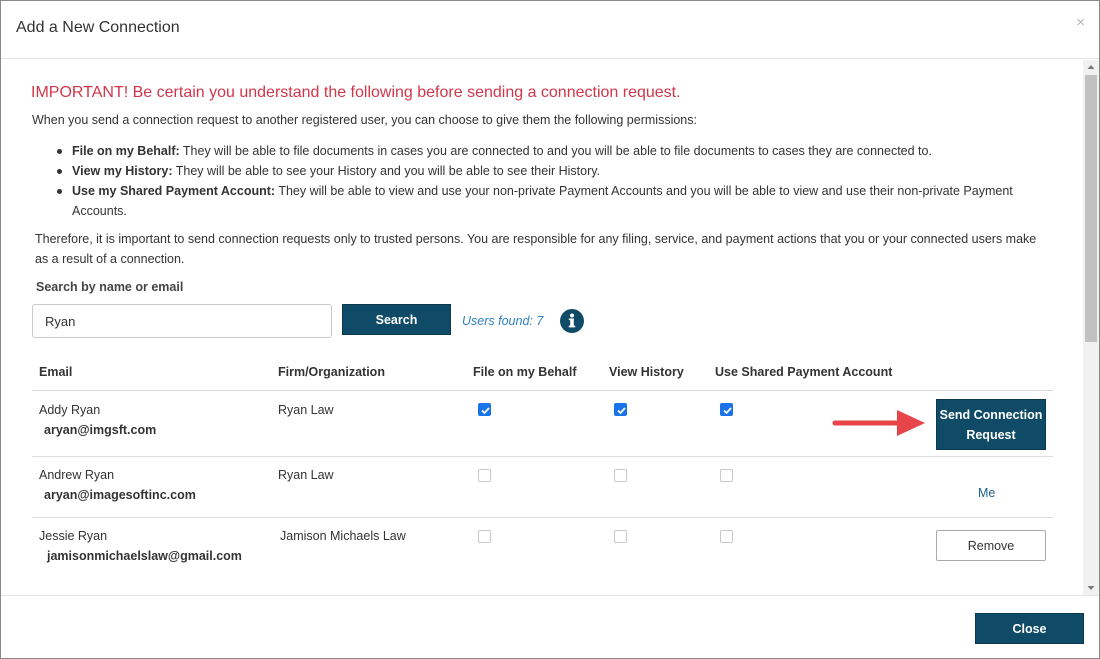 The height and width of the screenshot is (659, 1100). I want to click on send-connection-request-button: Send Connection Request, so click(991, 424).